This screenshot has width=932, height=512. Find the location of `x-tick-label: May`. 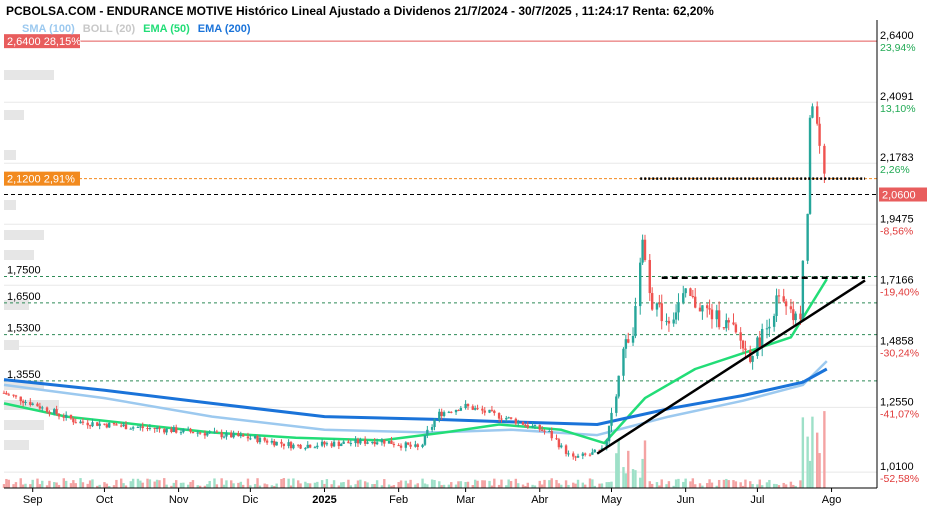

x-tick-label: May is located at coordinates (611, 500).